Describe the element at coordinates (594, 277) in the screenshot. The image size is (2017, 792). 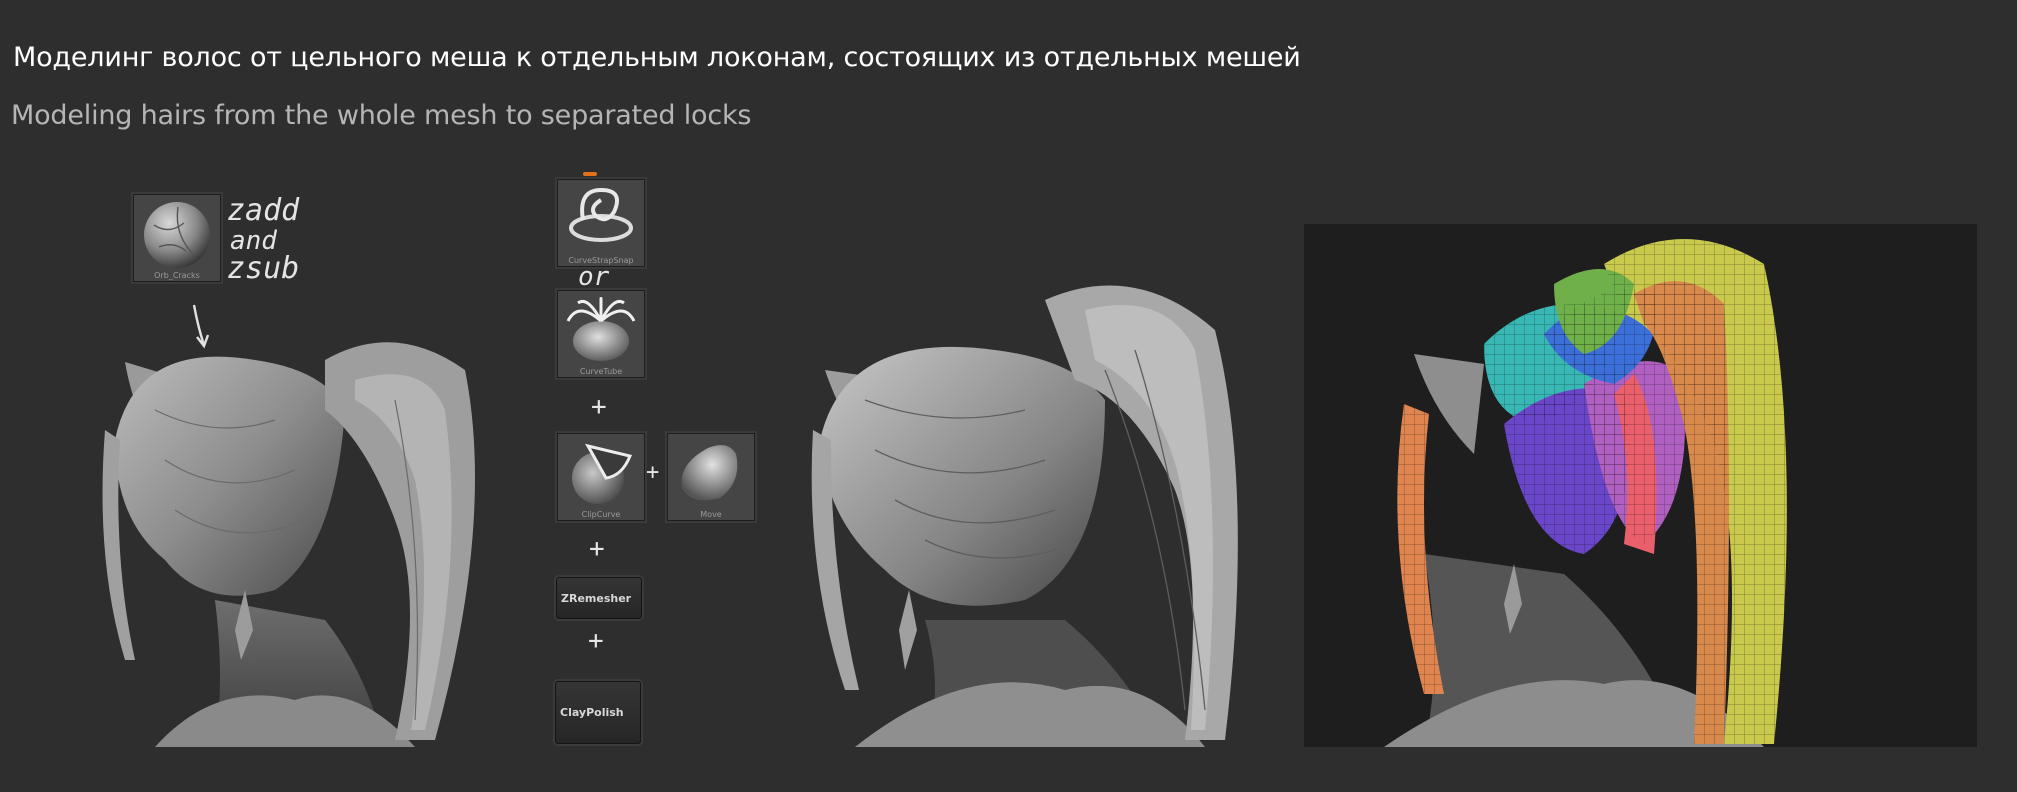
I see `note-or: or` at that location.